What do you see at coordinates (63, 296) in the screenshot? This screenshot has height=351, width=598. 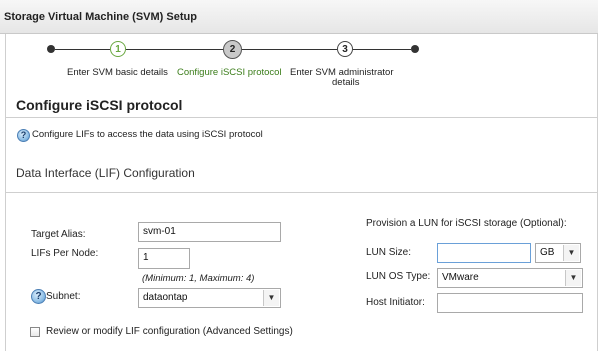 I see `subnet-label: Subnet:` at bounding box center [63, 296].